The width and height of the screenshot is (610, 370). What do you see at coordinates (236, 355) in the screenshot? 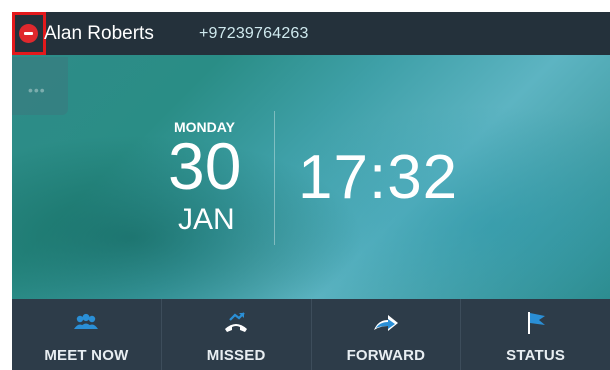
I see `softkey-label: MISSED` at bounding box center [236, 355].